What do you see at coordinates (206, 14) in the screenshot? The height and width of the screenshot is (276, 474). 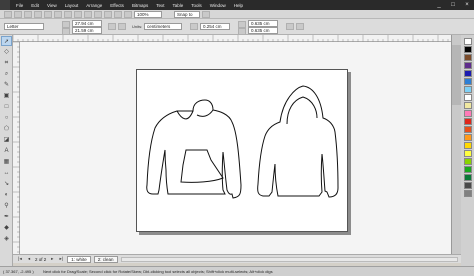 I see `options-icon` at bounding box center [206, 14].